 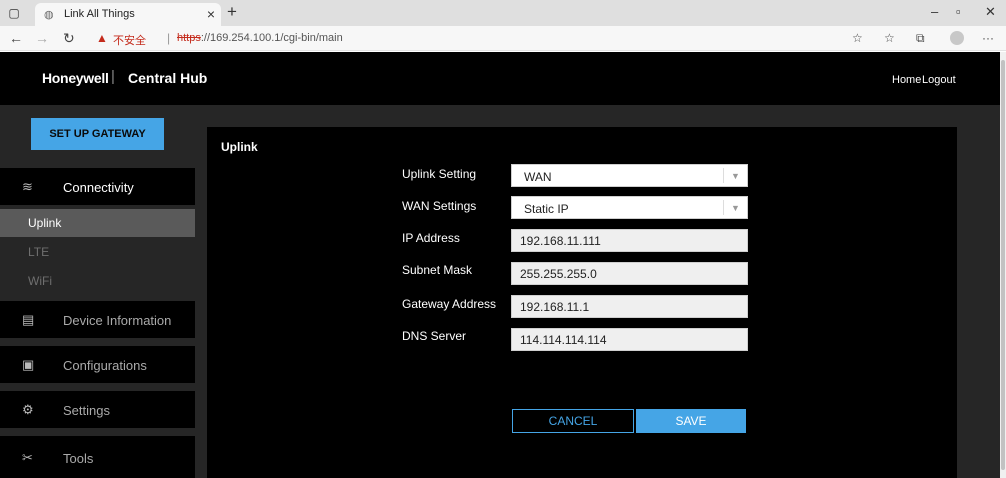 What do you see at coordinates (39, 252) in the screenshot?
I see `sidebar-subitem-label: LTE` at bounding box center [39, 252].